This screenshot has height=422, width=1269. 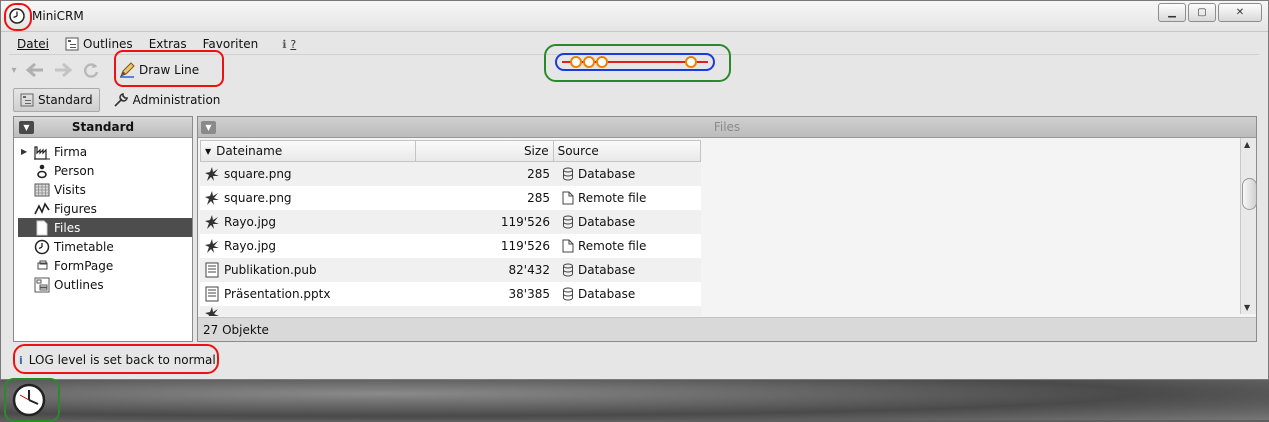 What do you see at coordinates (1249, 194) in the screenshot?
I see `scrollbar-thumb` at bounding box center [1249, 194].